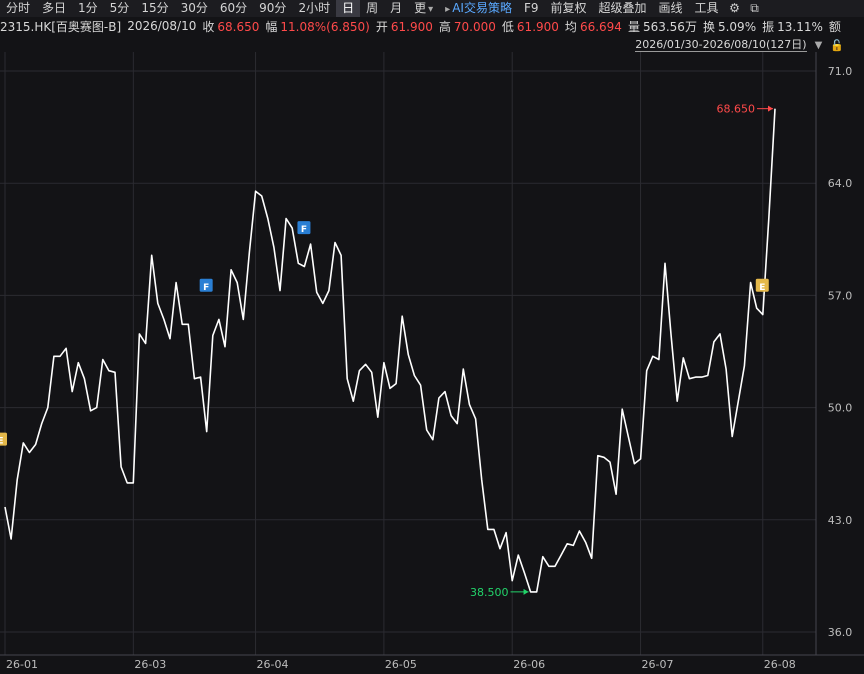  Describe the element at coordinates (489, 592) in the screenshot. I see `low-annotation-label: 38.500` at that location.